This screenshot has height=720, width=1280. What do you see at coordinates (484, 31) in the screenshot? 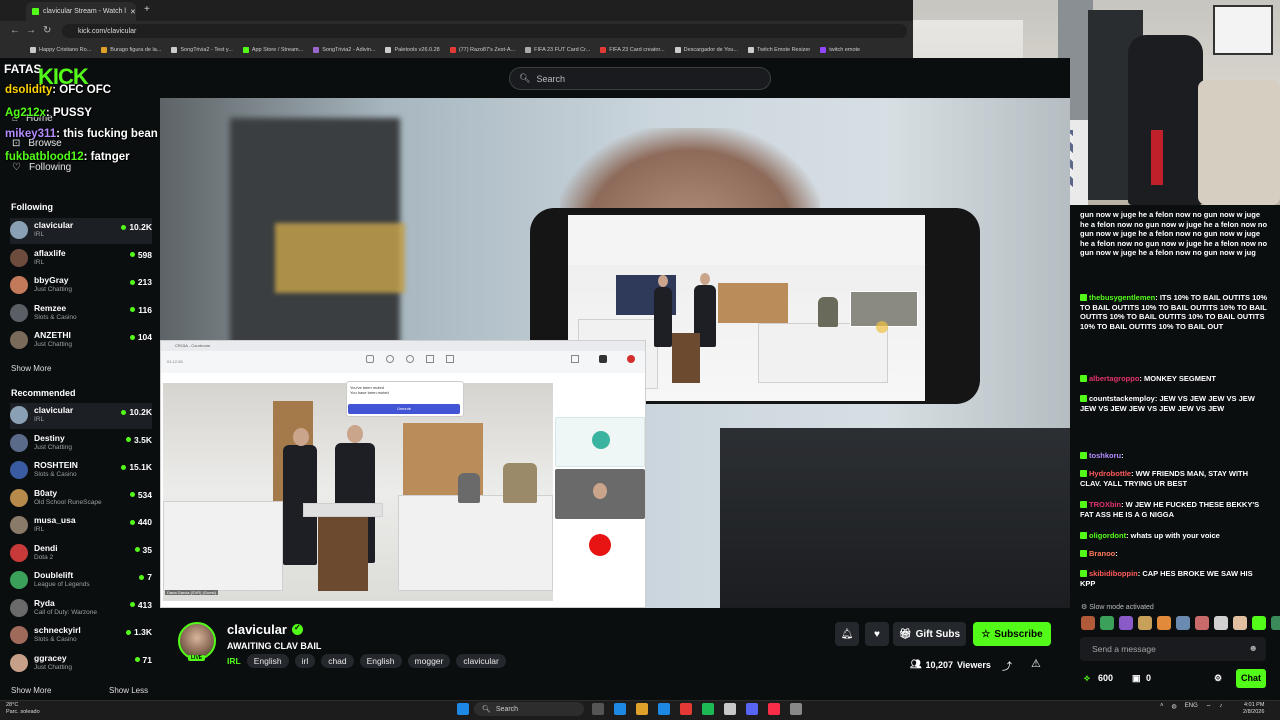
I see `url-input: kick.com/clavicular` at bounding box center [484, 31].